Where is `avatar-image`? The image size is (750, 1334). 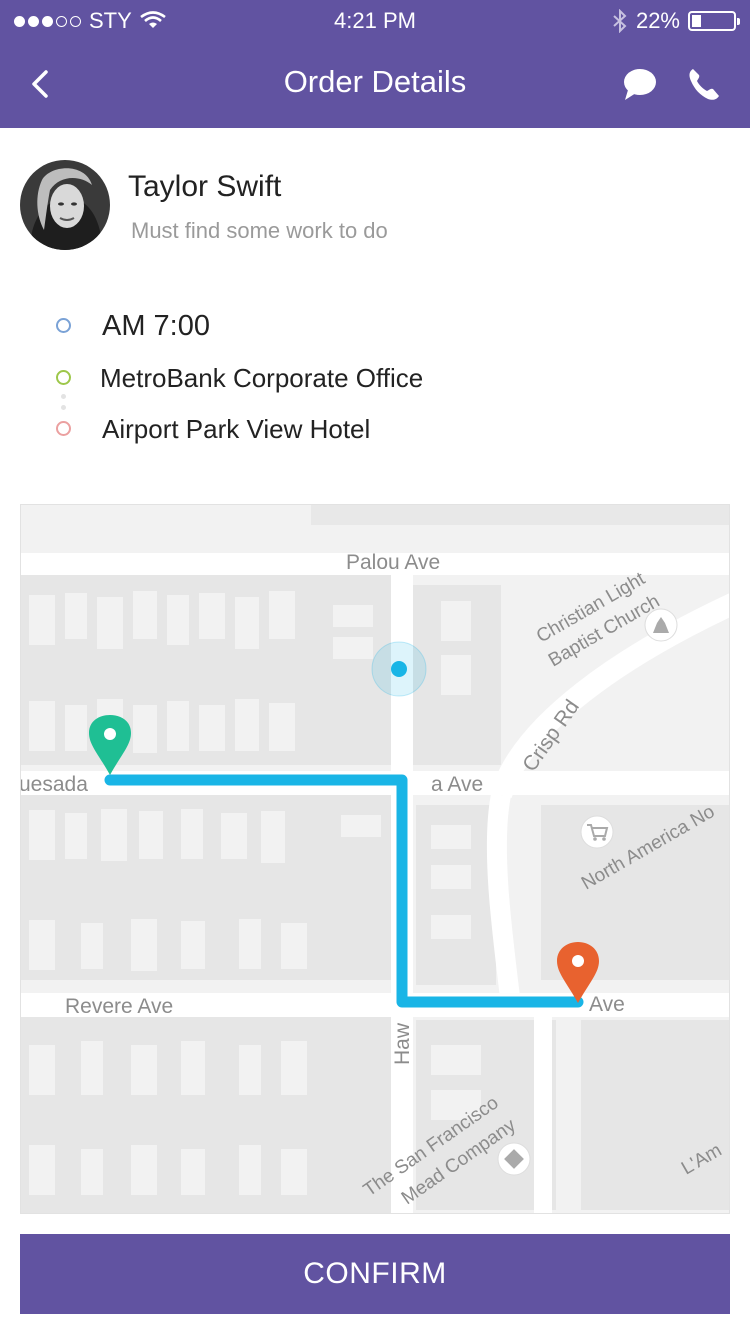
avatar-image is located at coordinates (65, 205).